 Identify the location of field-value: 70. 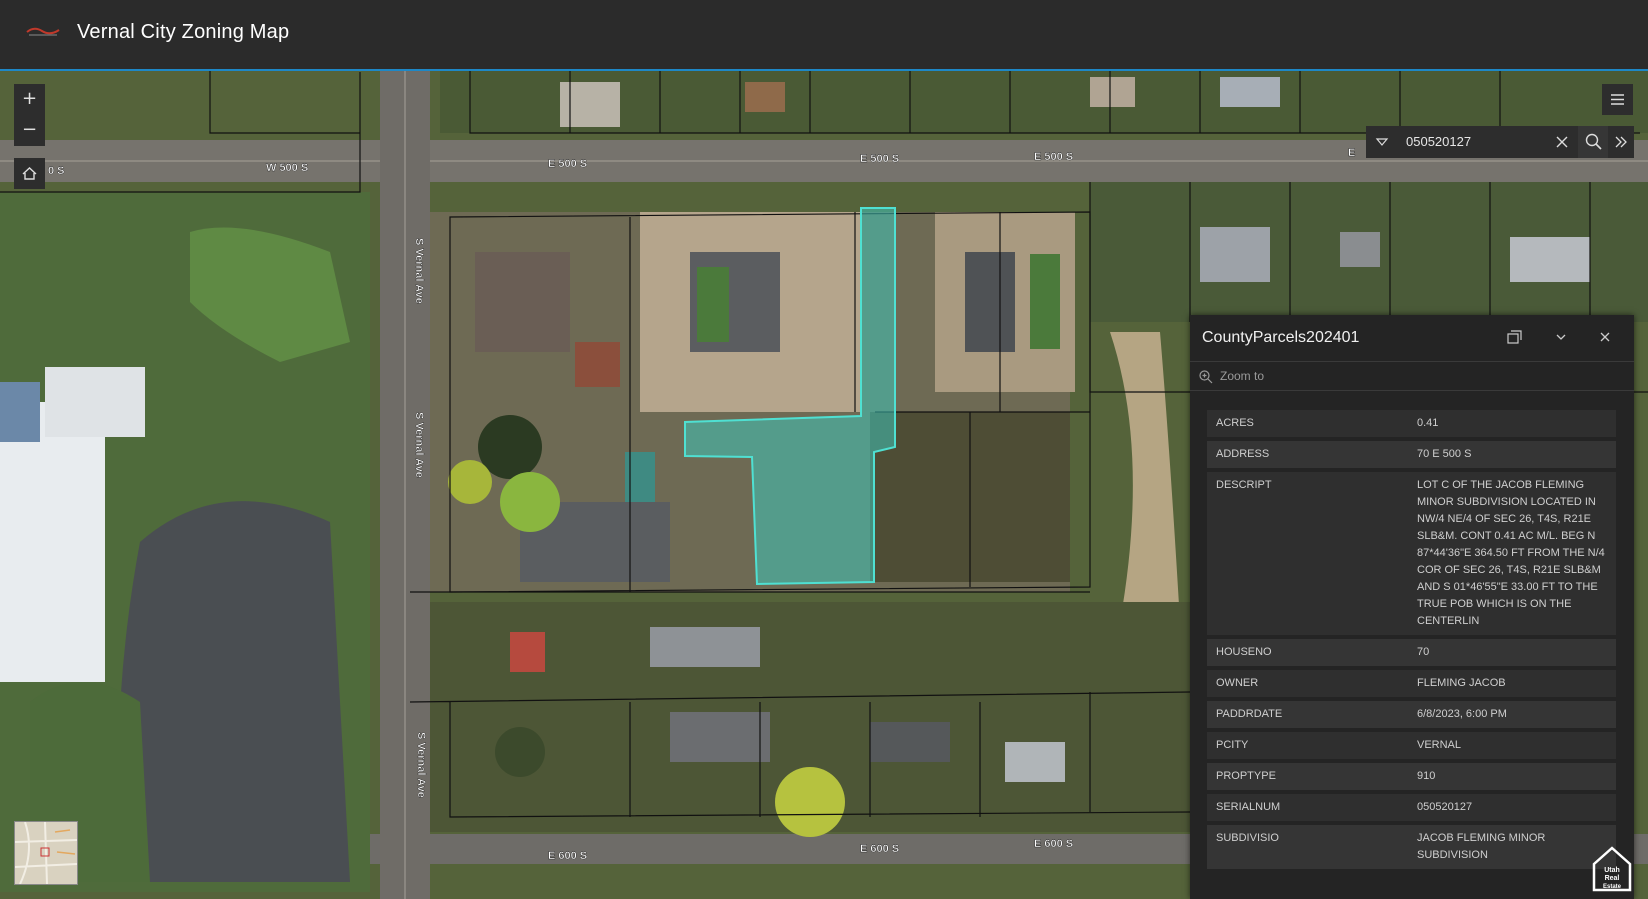
(1512, 652).